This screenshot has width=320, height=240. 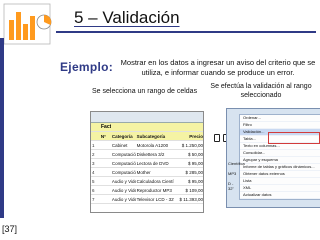 What do you see at coordinates (151, 136) in the screenshot?
I see `header-subcategory: Subcategoría` at bounding box center [151, 136].